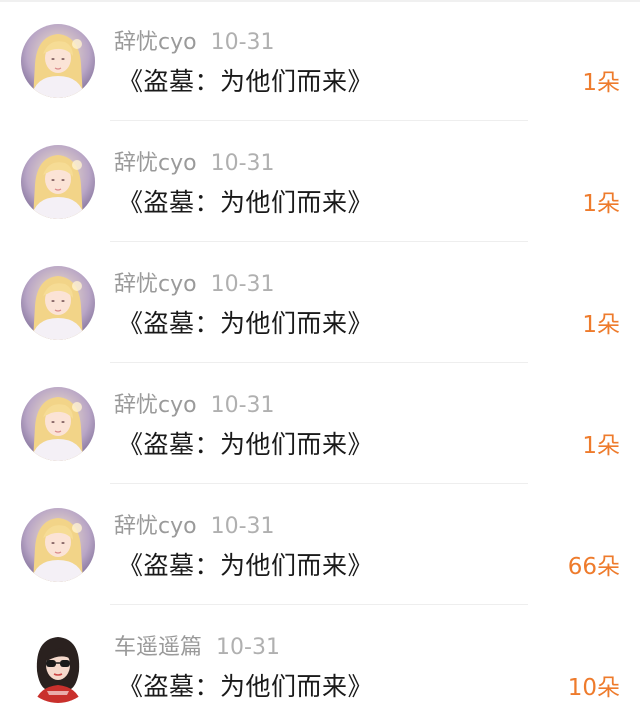  Describe the element at coordinates (158, 647) in the screenshot. I see `username: 车遥遥篇` at that location.